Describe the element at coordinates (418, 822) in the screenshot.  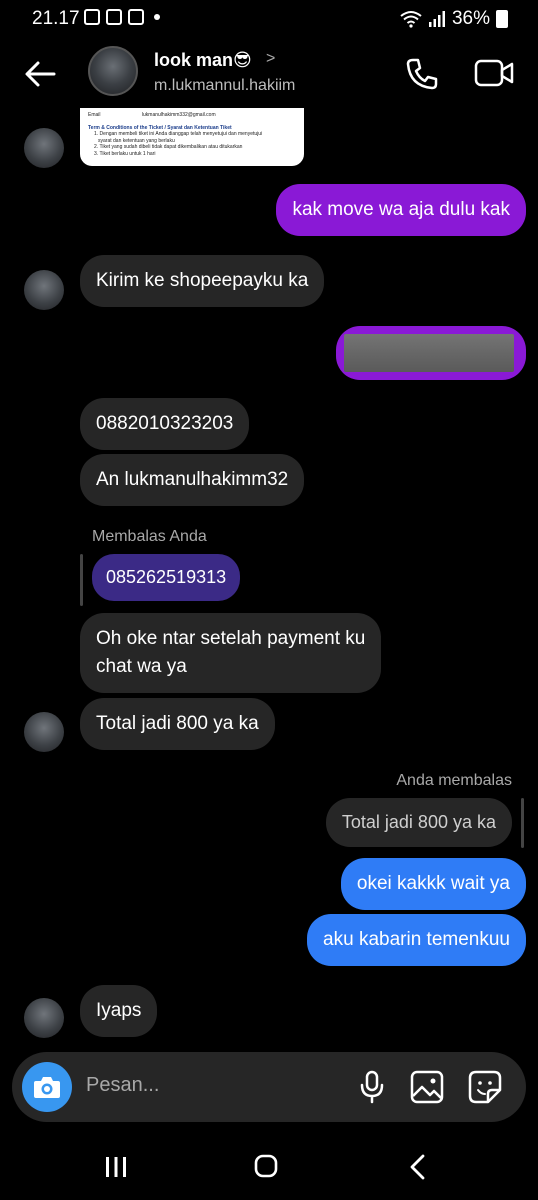
I see `quoted-message: Total jadi 800 ya ka` at that location.